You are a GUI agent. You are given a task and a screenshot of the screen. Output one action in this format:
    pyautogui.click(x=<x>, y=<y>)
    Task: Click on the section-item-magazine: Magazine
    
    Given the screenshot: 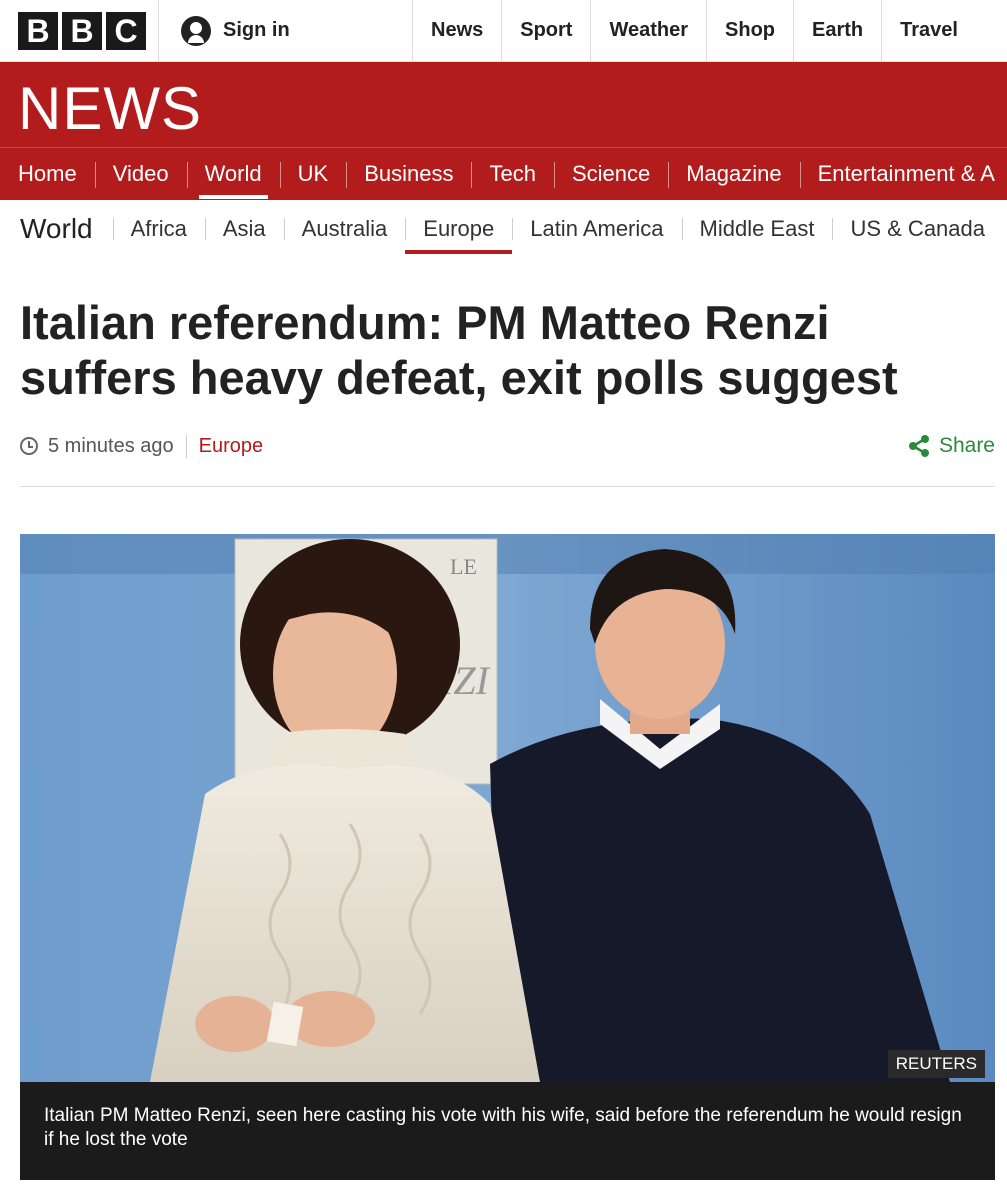 What is the action you would take?
    pyautogui.click(x=733, y=174)
    